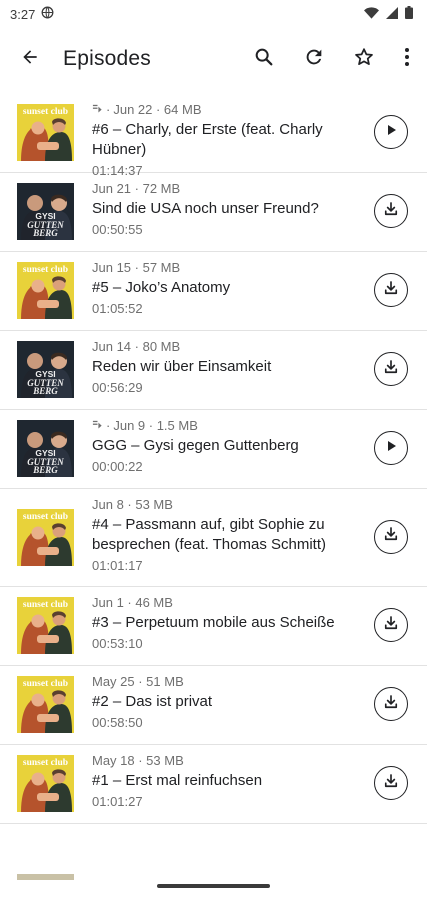  What do you see at coordinates (117, 308) in the screenshot?
I see `episode-duration: 01:05:52` at bounding box center [117, 308].